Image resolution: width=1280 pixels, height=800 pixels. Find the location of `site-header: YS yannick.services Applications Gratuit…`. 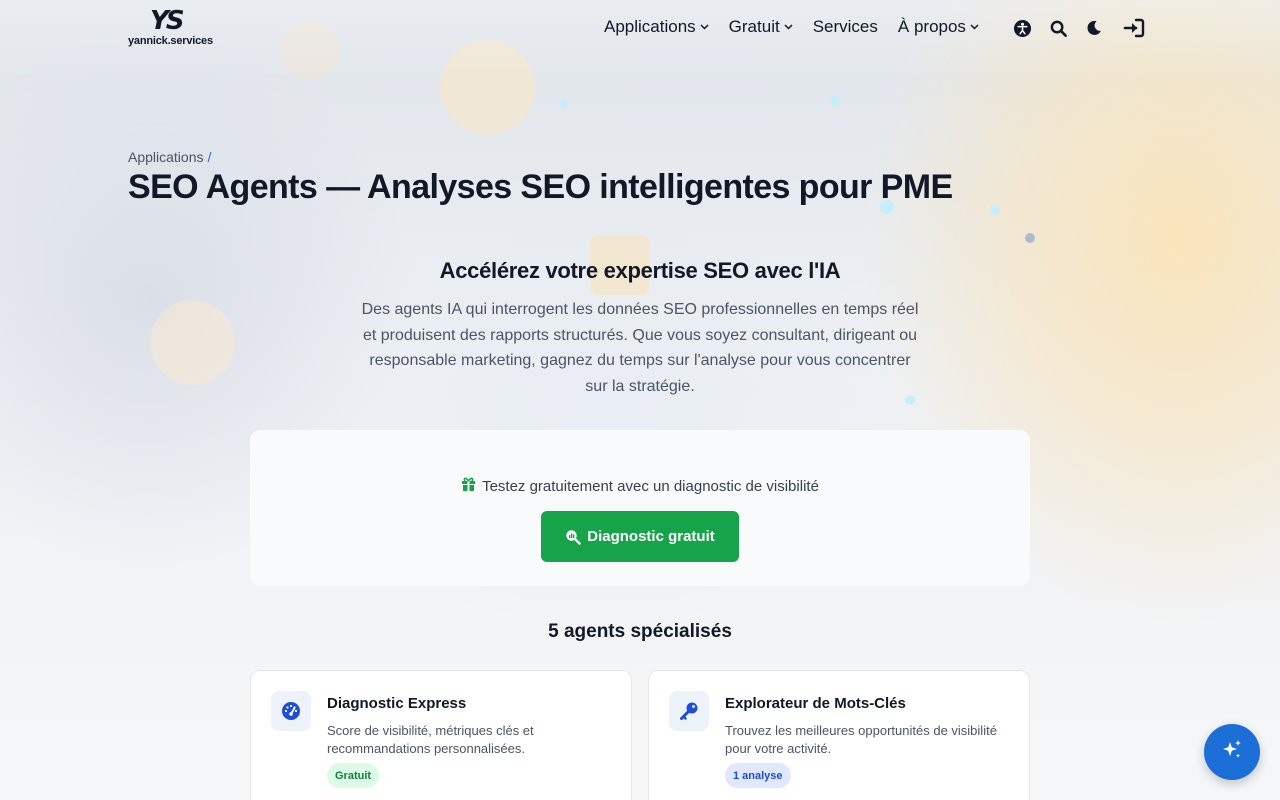

site-header: YS yannick.services Applications Gratuit… is located at coordinates (640, 30).